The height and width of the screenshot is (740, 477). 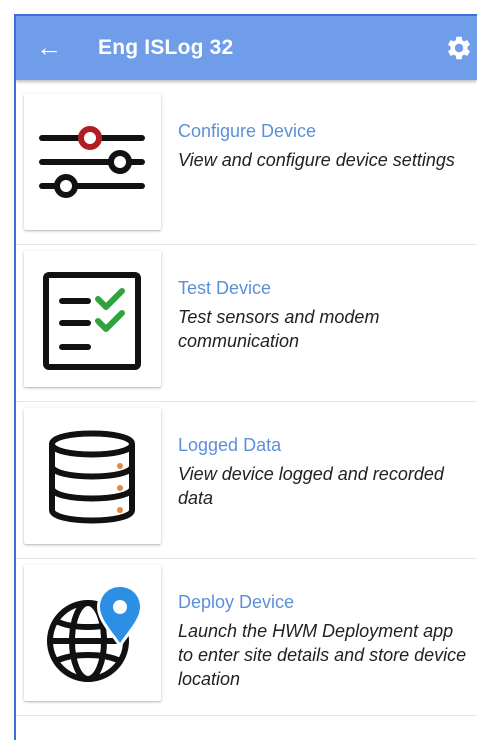 I want to click on gear-icon, so click(x=459, y=48).